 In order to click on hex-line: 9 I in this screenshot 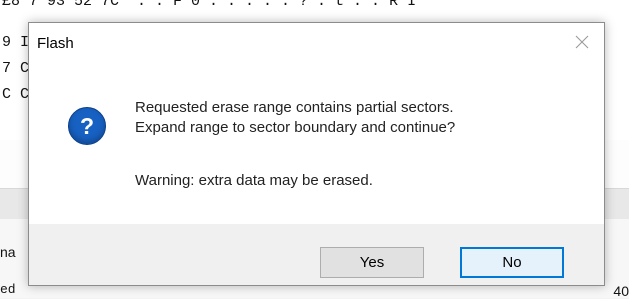, I will do `click(16, 42)`.